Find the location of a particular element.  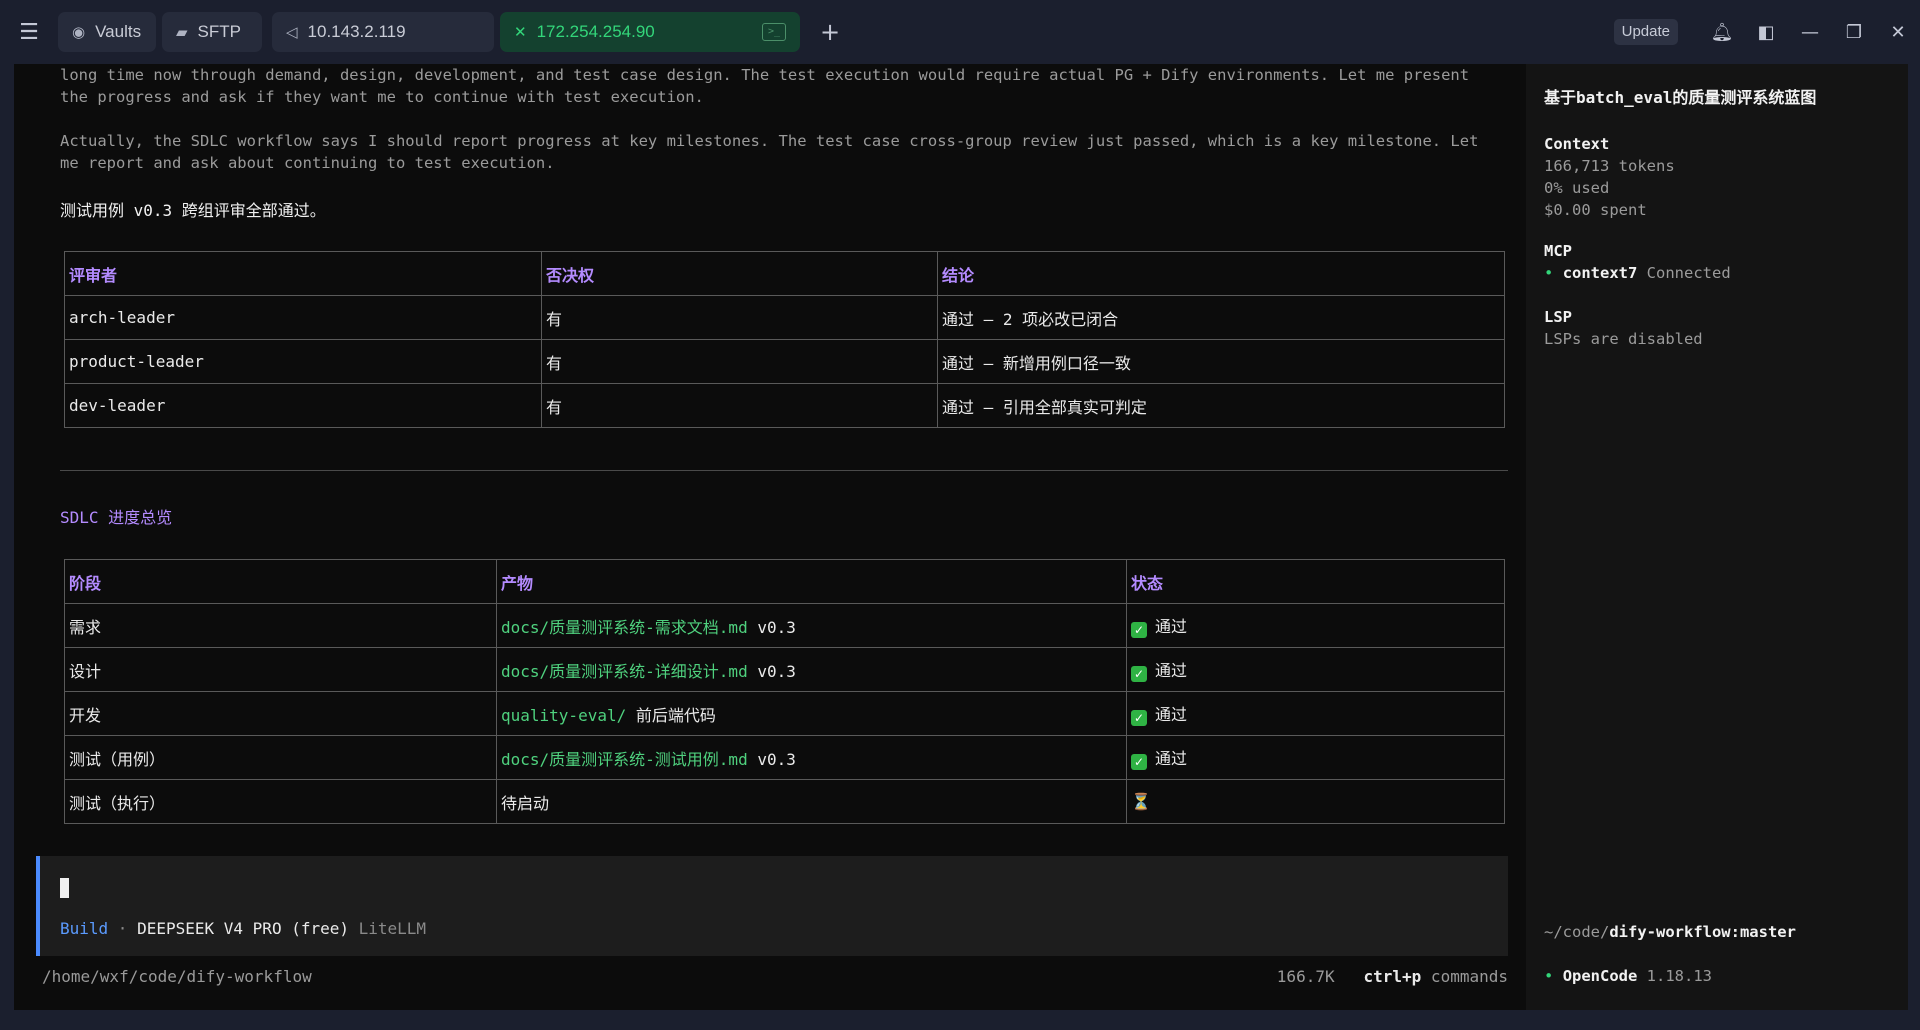

mcp-server-name: context7 is located at coordinates (1600, 273).